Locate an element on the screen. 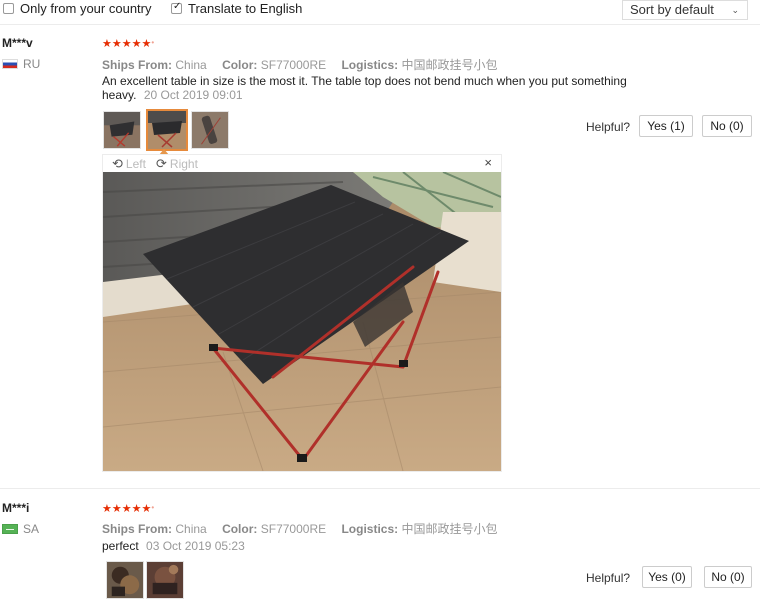  helpful-yes-button: Yes (0) is located at coordinates (667, 577).